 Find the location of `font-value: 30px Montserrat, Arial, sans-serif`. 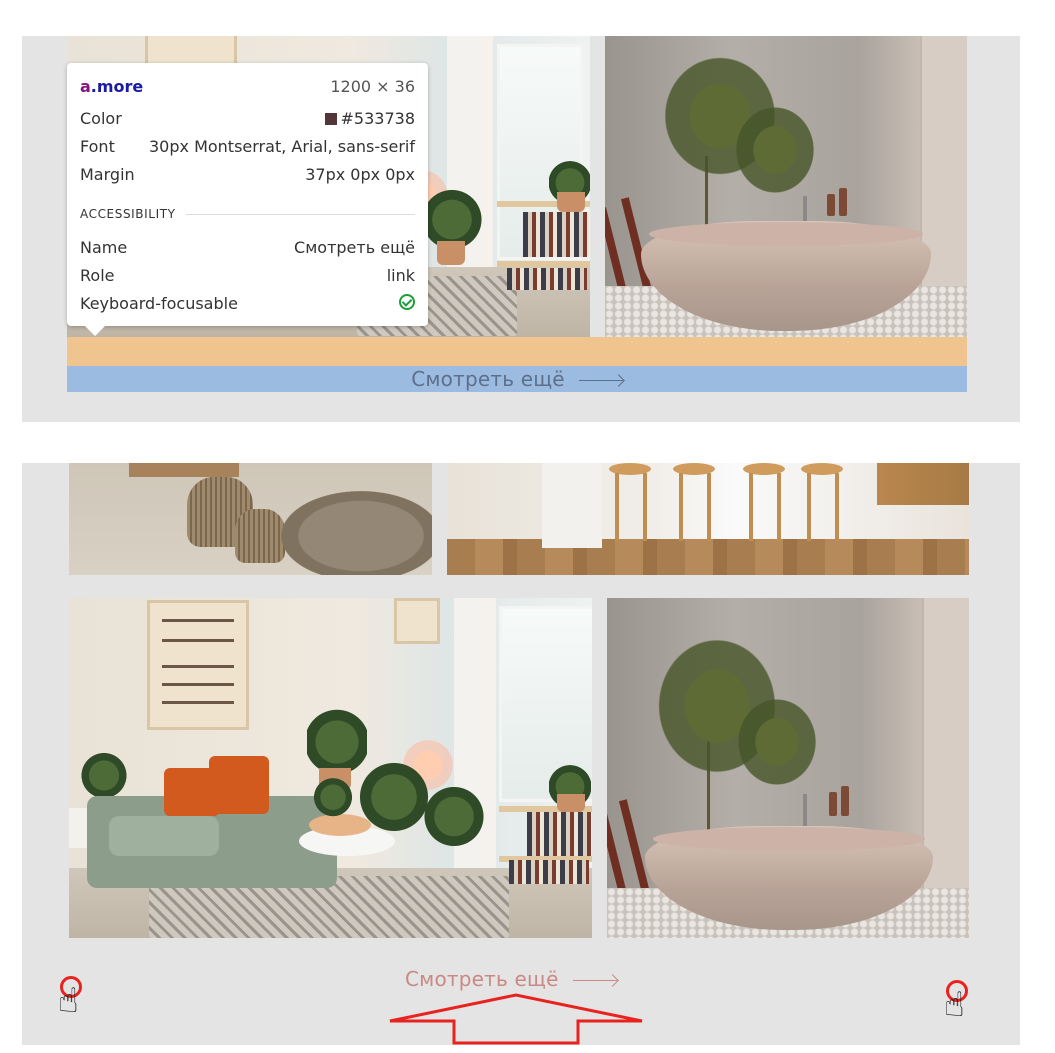

font-value: 30px Montserrat, Arial, sans-serif is located at coordinates (282, 146).